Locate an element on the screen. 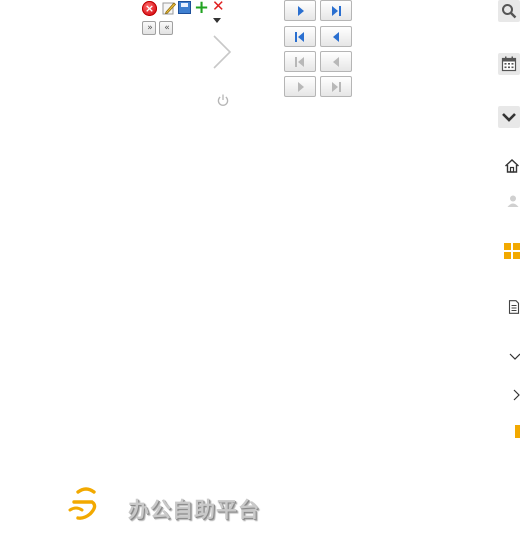 The height and width of the screenshot is (535, 520). prev-button-disabled is located at coordinates (336, 61).